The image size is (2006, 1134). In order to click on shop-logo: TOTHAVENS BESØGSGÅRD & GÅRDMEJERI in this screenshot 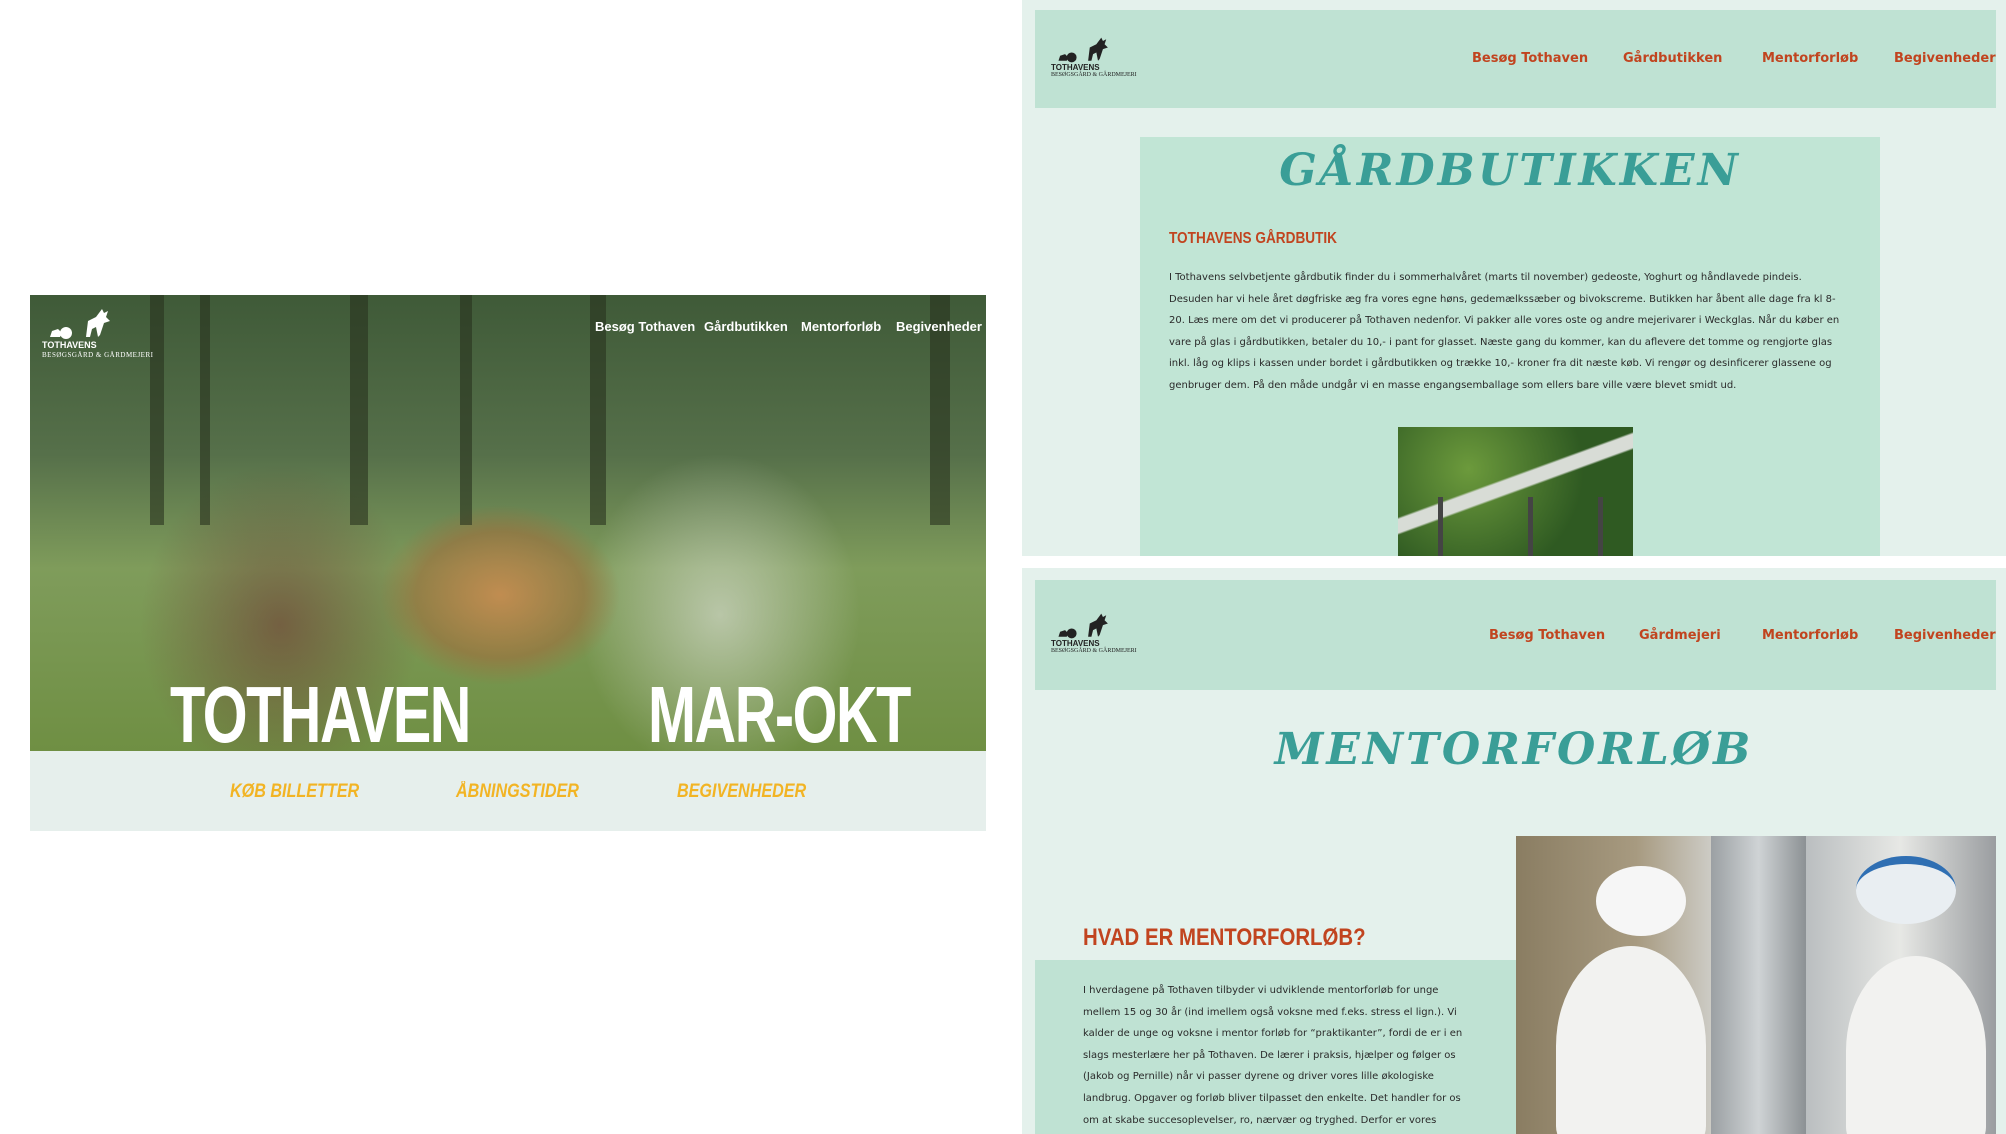, I will do `click(1094, 60)`.